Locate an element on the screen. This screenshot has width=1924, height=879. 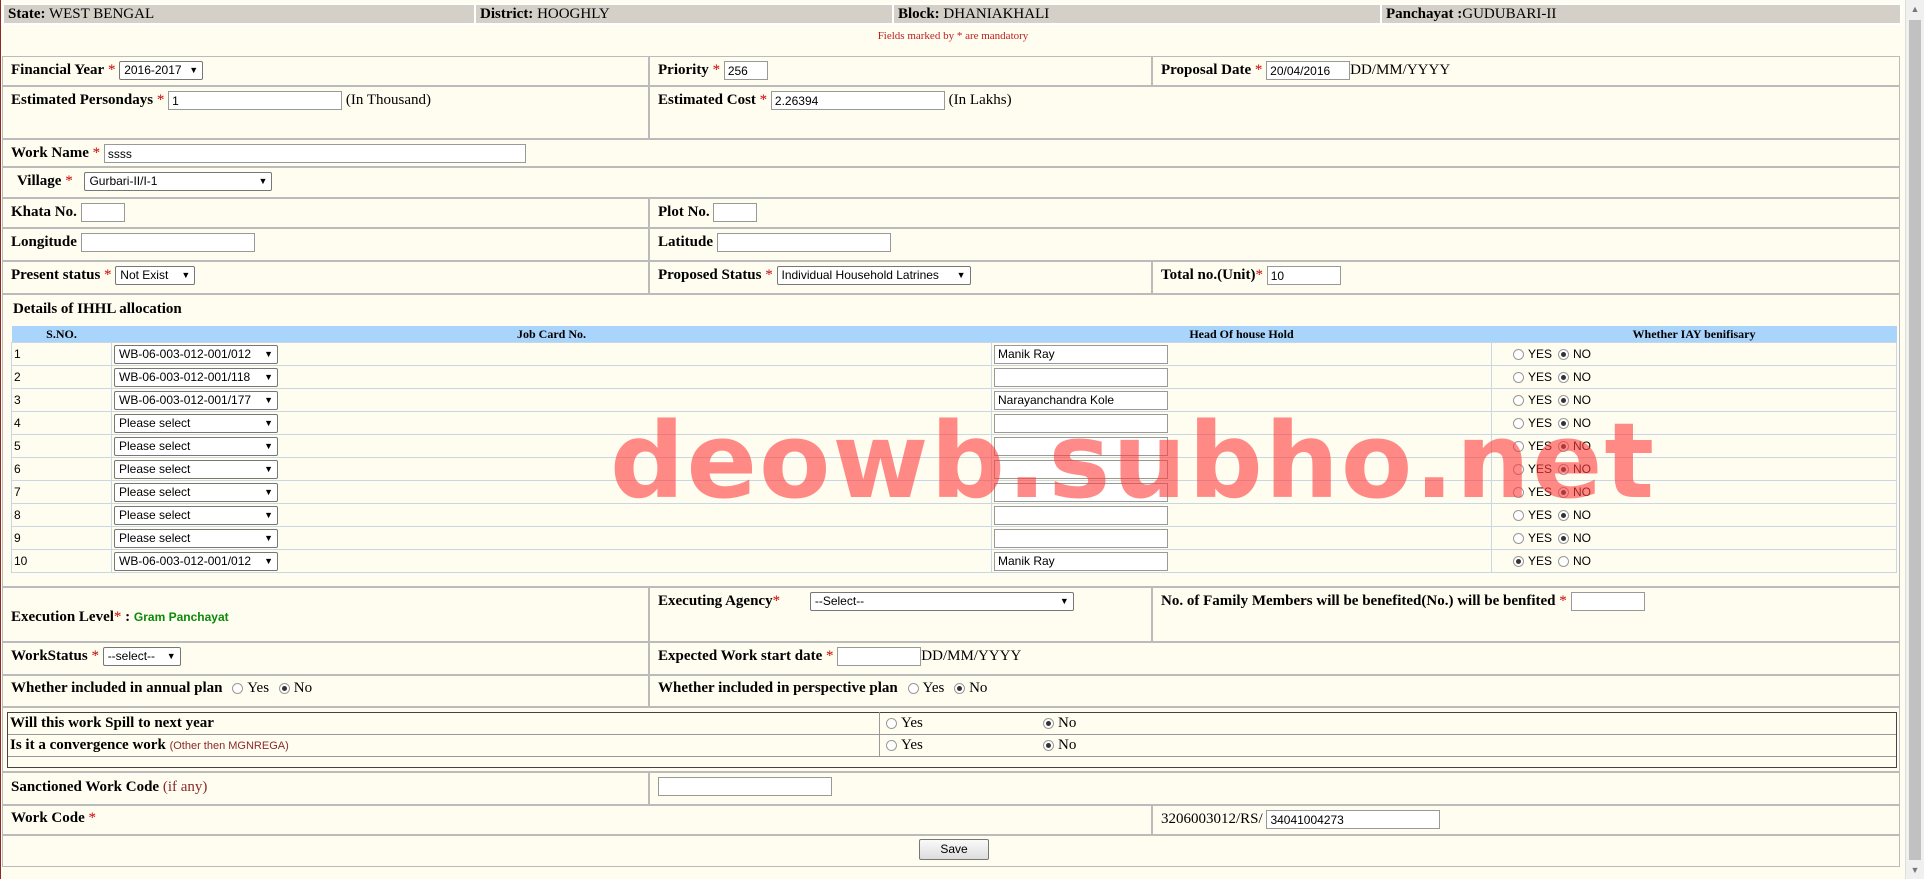
chevron-down-icon: ▼ is located at coordinates (268, 376).